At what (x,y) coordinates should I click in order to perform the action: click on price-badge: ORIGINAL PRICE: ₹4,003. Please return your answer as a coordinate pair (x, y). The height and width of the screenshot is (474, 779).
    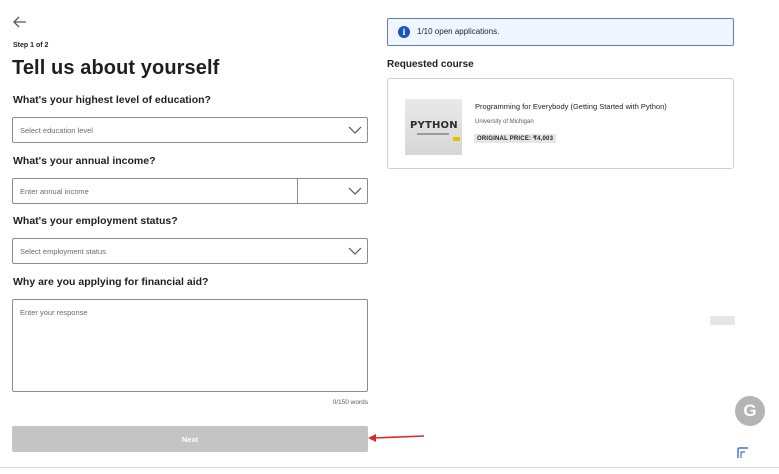
    Looking at the image, I should click on (515, 138).